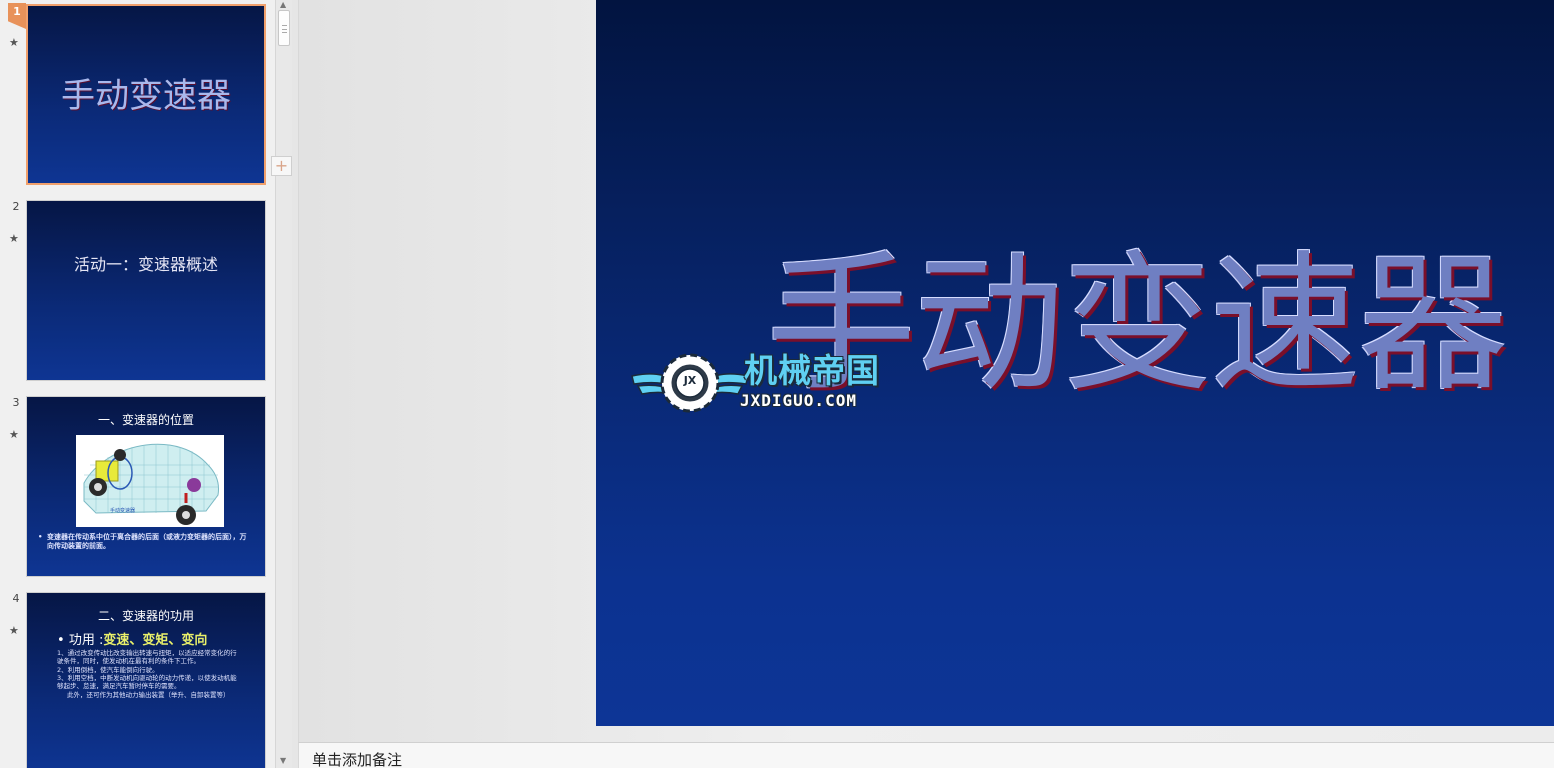 This screenshot has width=1554, height=768. What do you see at coordinates (123, 511) in the screenshot?
I see `image-label: 手动变速器` at bounding box center [123, 511].